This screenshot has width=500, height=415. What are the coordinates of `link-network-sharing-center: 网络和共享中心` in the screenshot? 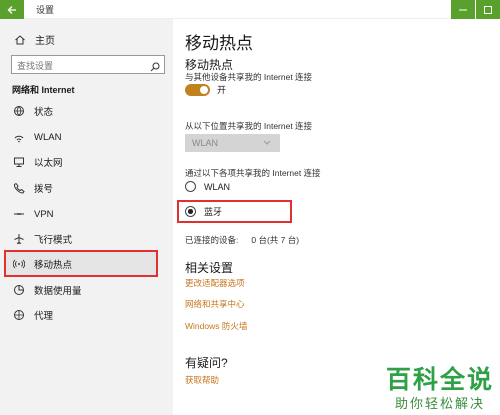 It's located at (215, 304).